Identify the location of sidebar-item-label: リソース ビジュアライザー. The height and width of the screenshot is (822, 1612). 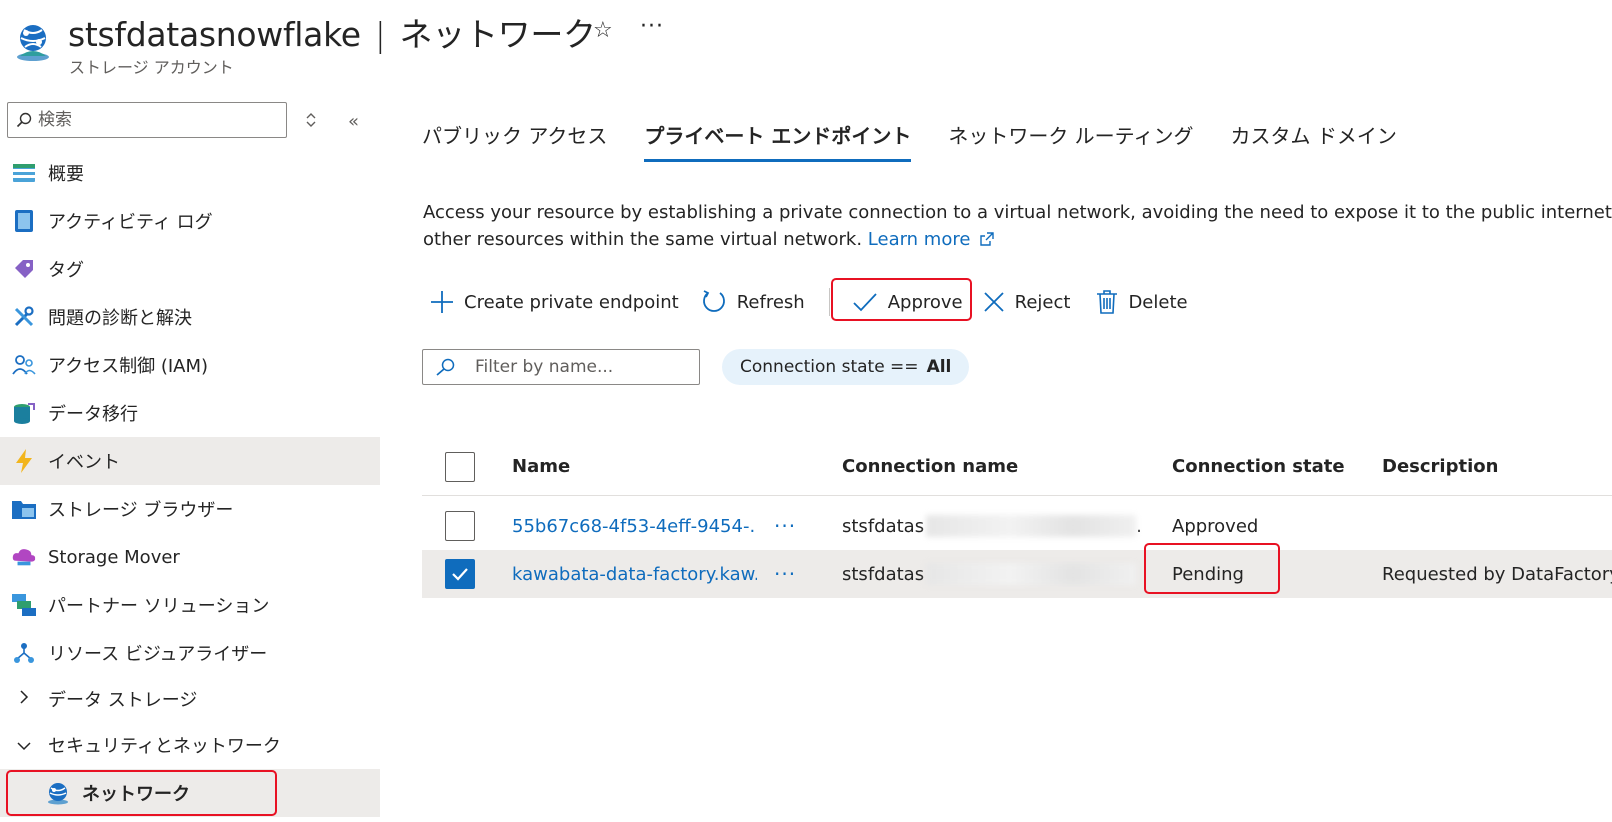
(158, 654).